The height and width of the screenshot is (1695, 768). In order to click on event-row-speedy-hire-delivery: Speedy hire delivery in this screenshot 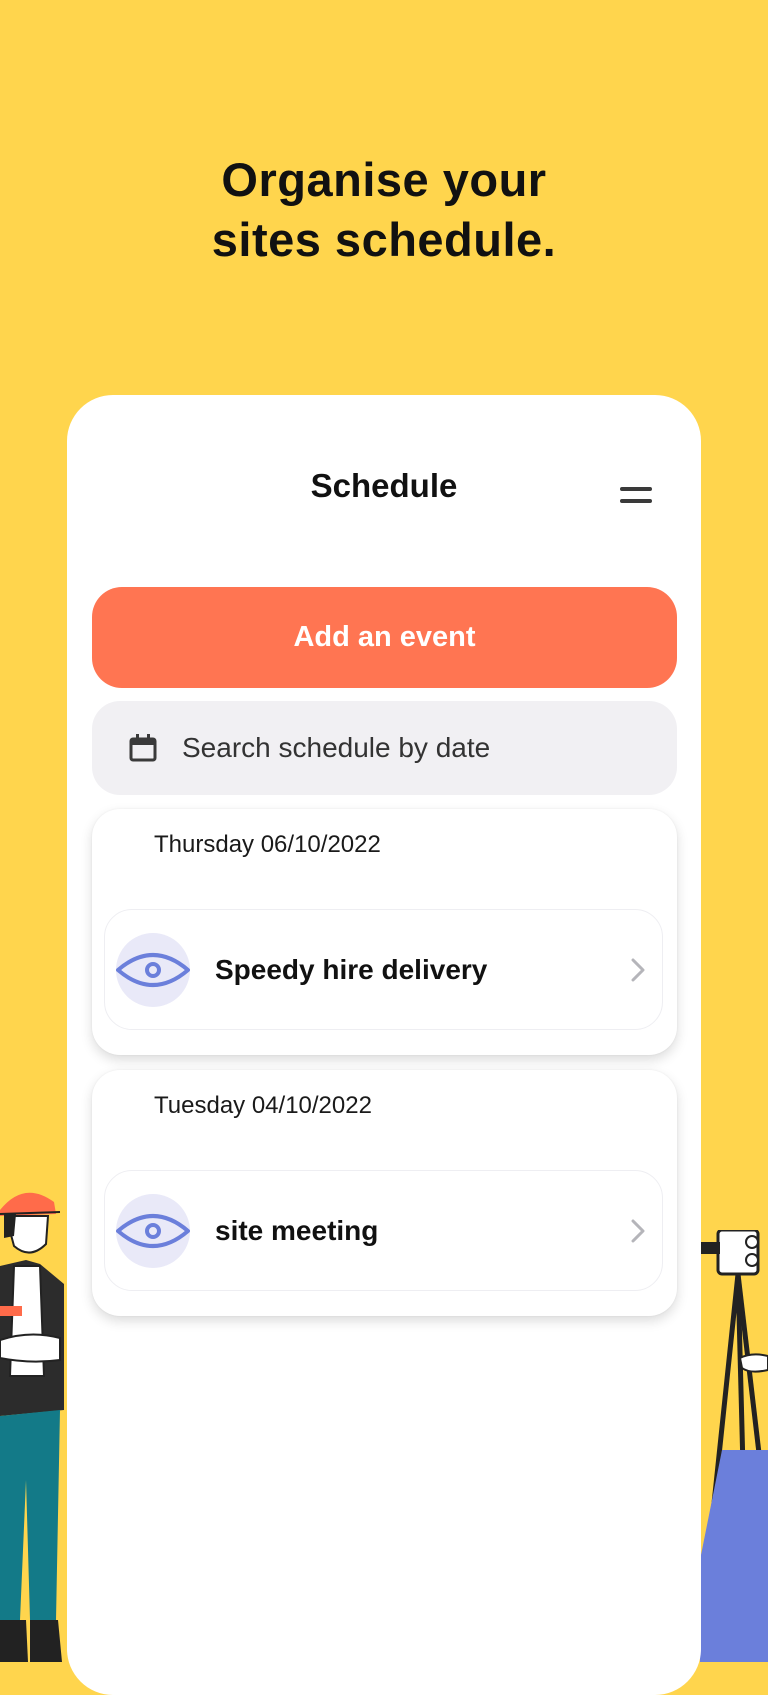, I will do `click(383, 969)`.